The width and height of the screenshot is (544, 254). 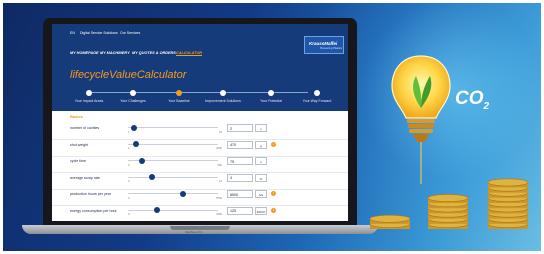 What do you see at coordinates (331, 48) in the screenshot?
I see `logo-tagline: Pioneering Plastics` at bounding box center [331, 48].